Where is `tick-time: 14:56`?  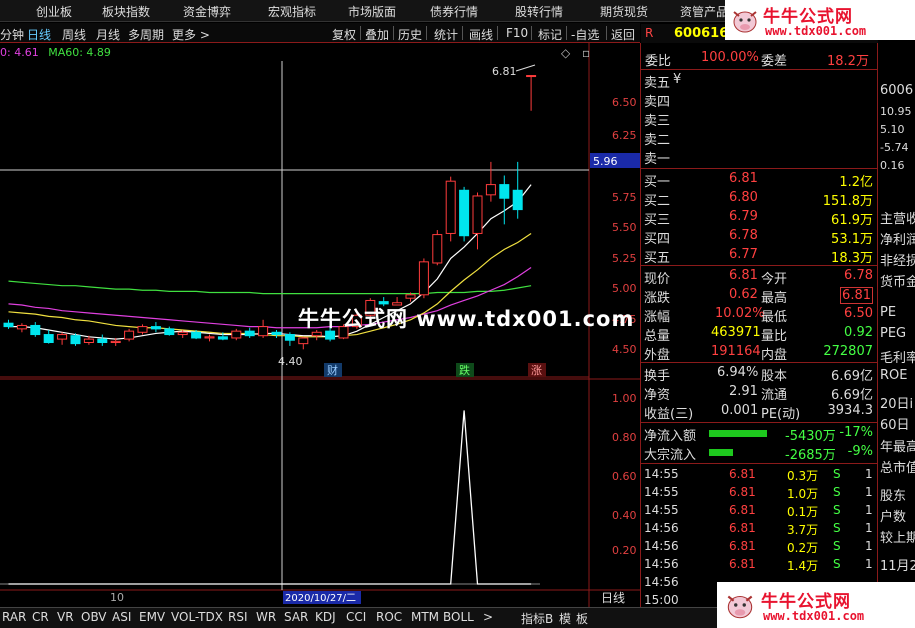
tick-time: 14:56 is located at coordinates (661, 546).